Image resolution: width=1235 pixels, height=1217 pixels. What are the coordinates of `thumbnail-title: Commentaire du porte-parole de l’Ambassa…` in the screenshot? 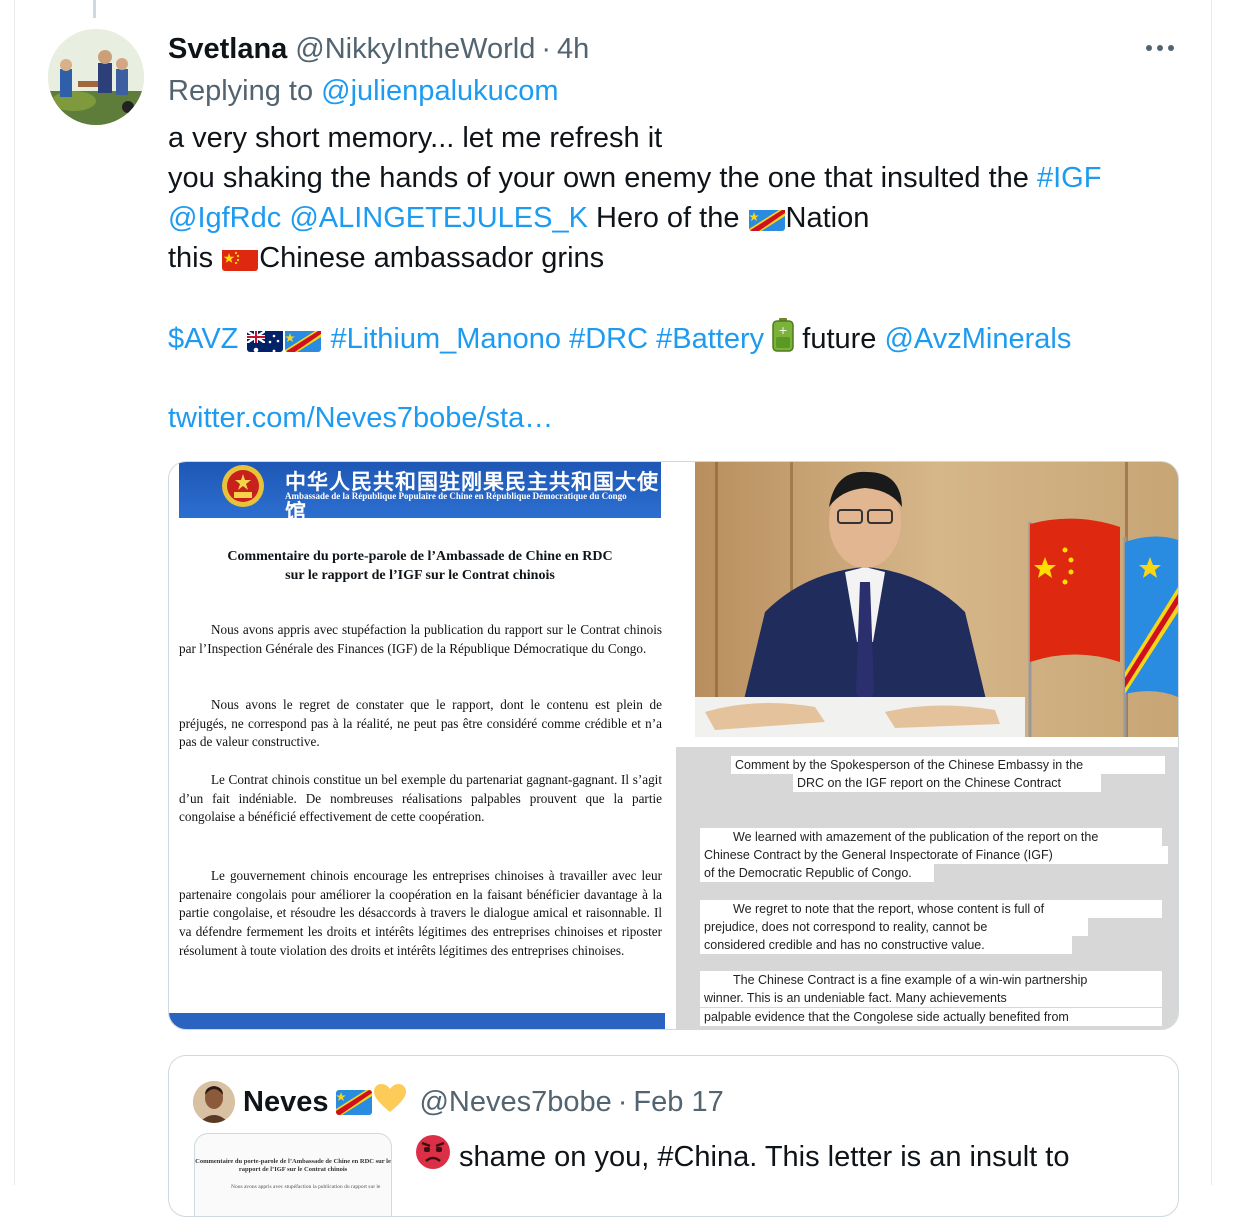 It's located at (293, 1165).